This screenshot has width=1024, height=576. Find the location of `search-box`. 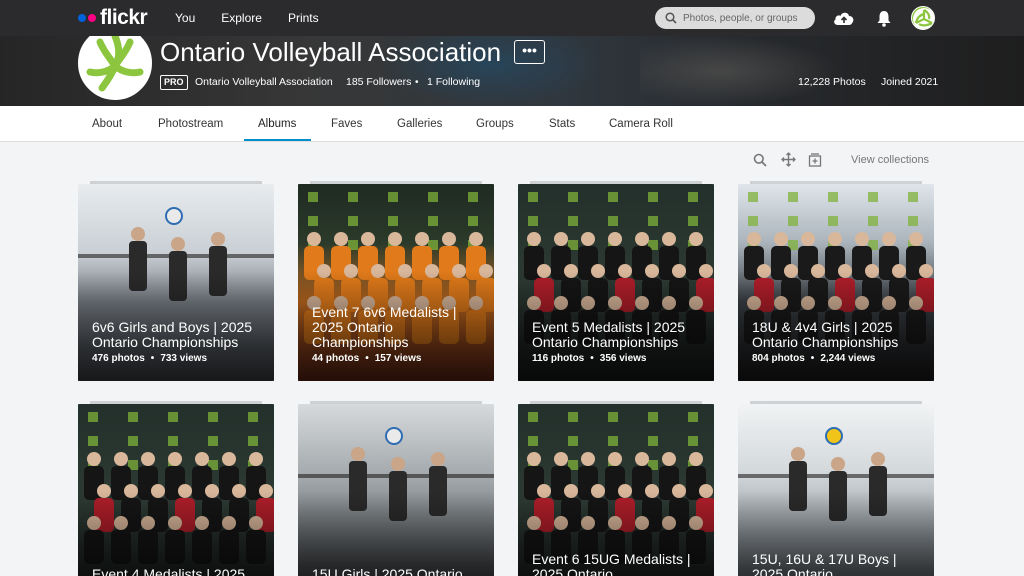

search-box is located at coordinates (735, 18).